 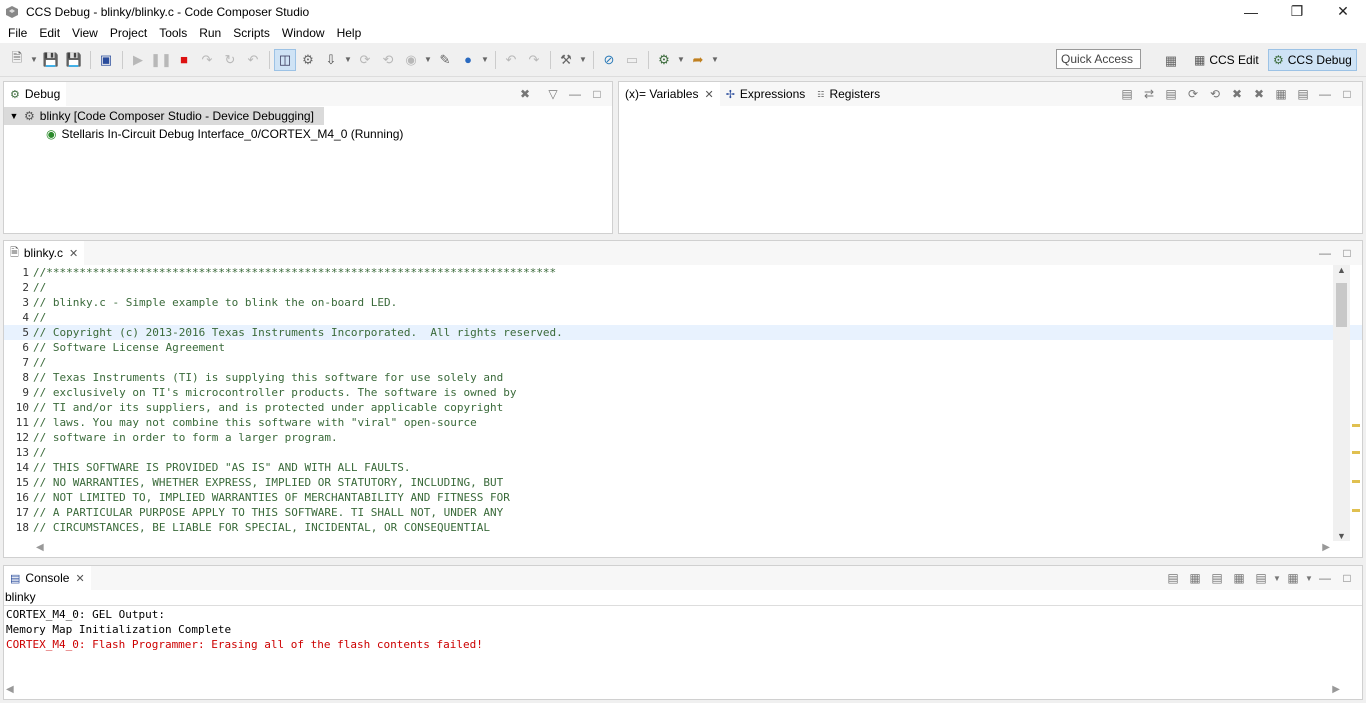 I want to click on restart-icon: ⟳, so click(x=365, y=60).